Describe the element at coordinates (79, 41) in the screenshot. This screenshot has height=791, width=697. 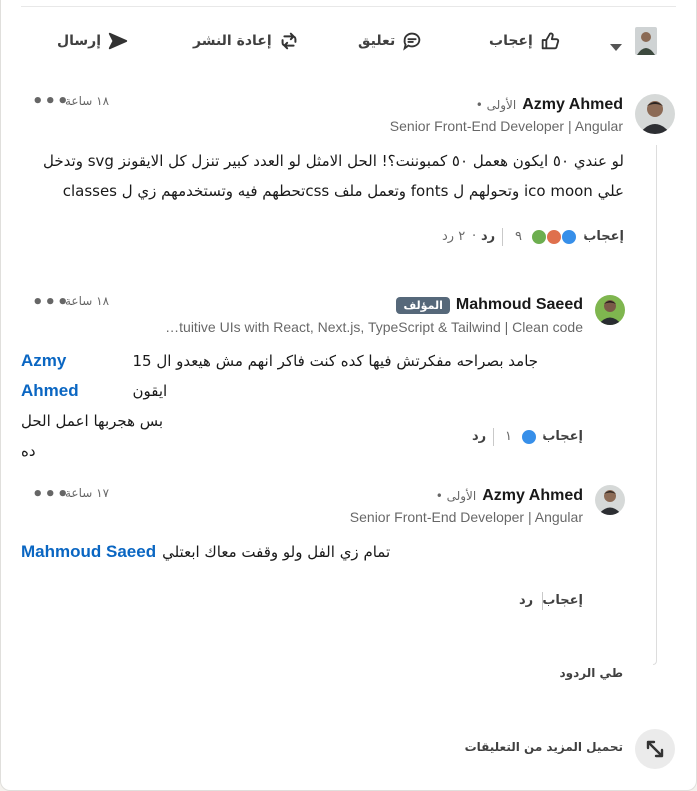
I see `send-label: إرسال` at that location.